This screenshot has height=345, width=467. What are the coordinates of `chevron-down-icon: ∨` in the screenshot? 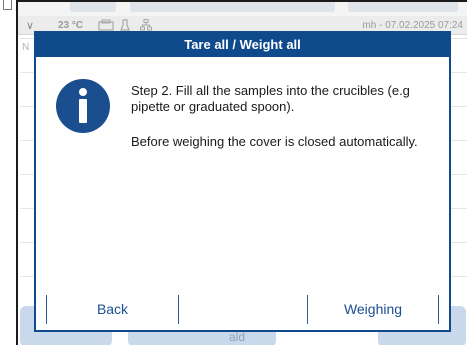 It's located at (30, 25).